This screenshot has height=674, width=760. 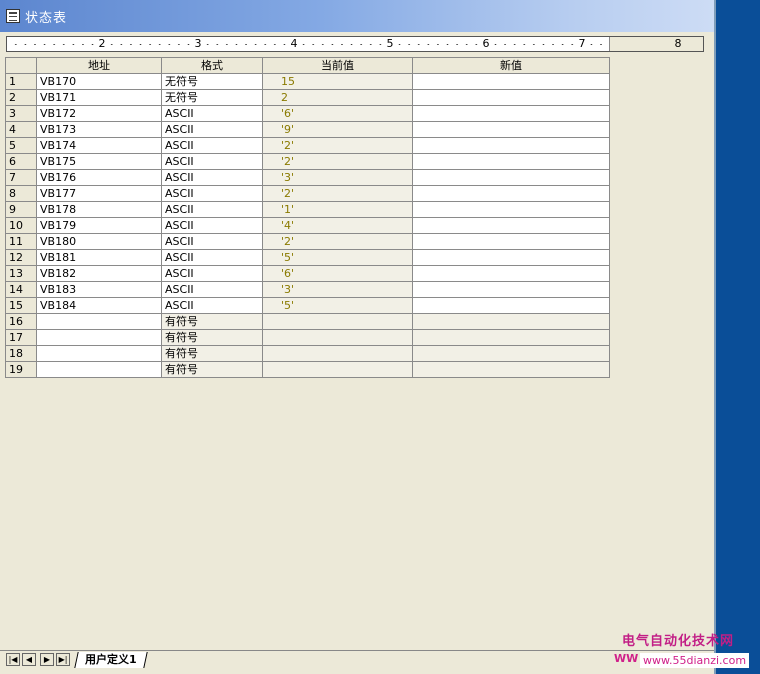 I want to click on address-cell: VB178, so click(x=99, y=209).